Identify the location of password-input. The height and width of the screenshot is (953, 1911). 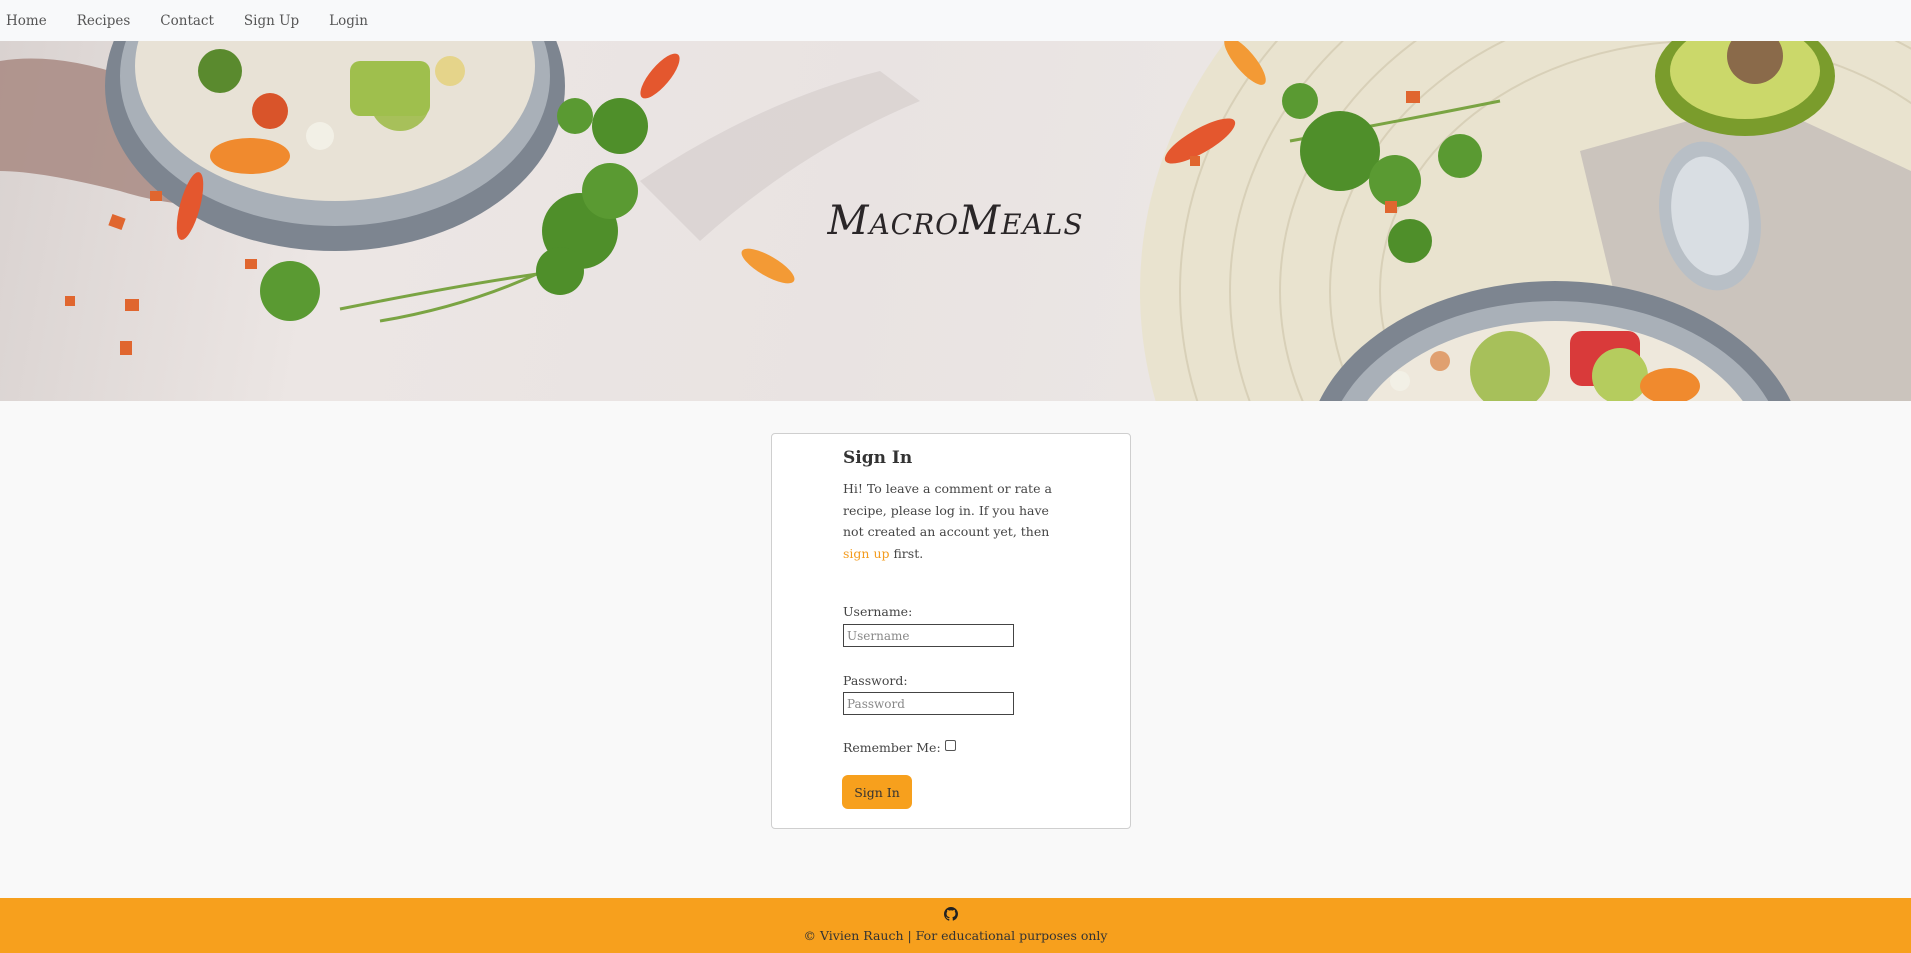
(928, 703).